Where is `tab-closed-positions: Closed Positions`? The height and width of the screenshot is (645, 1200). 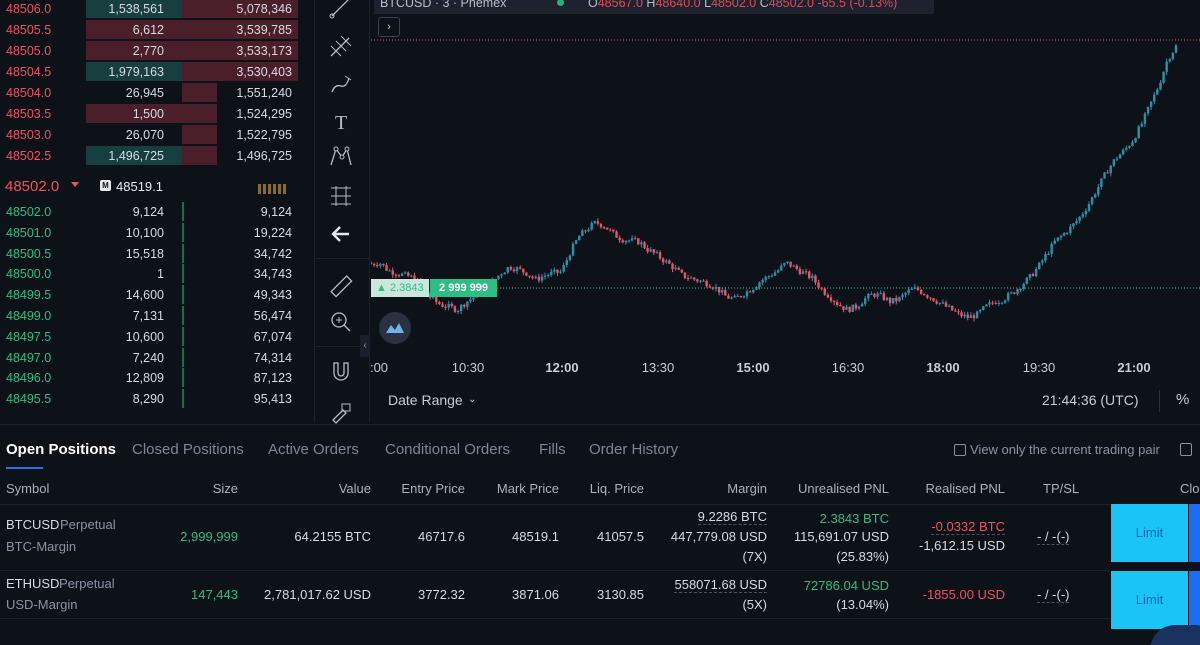 tab-closed-positions: Closed Positions is located at coordinates (188, 449).